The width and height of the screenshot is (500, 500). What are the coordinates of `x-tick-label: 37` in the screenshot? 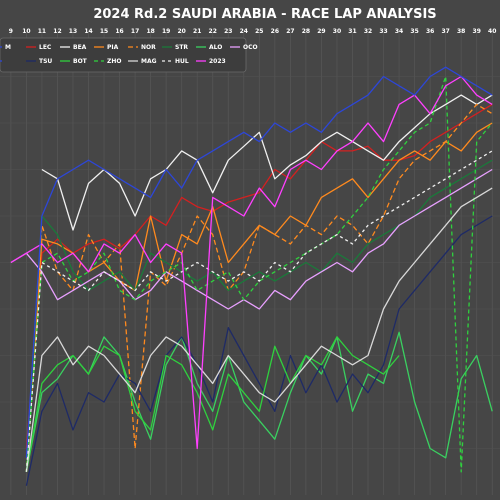 It's located at (445, 31).